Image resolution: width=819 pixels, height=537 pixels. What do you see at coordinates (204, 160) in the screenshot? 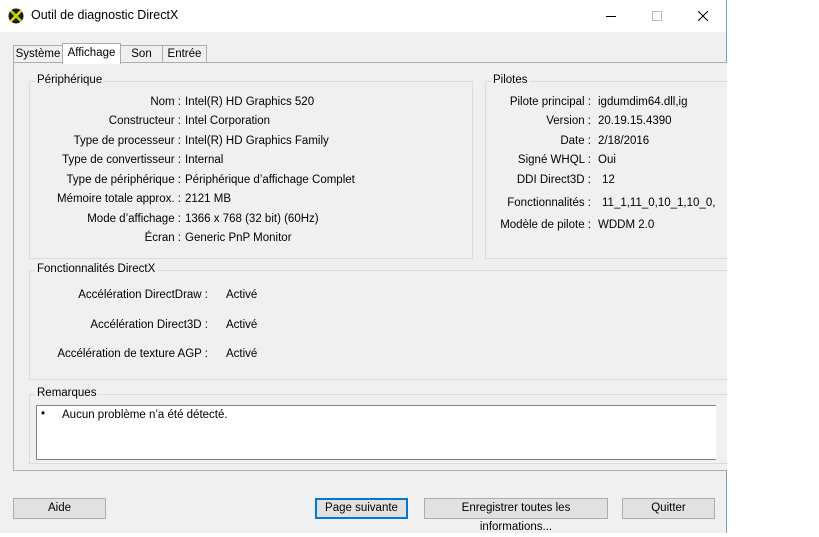
I see `device-value: Internal` at bounding box center [204, 160].